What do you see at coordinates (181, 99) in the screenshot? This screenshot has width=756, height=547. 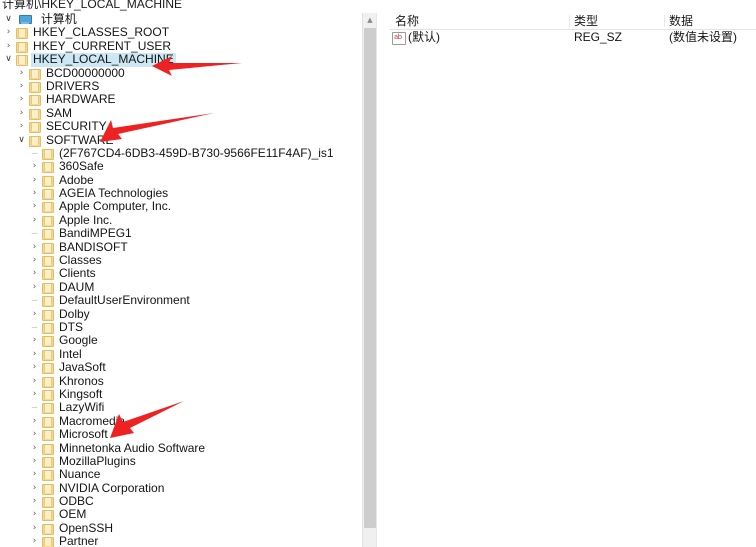 I see `tree-item: › HARDWARE` at bounding box center [181, 99].